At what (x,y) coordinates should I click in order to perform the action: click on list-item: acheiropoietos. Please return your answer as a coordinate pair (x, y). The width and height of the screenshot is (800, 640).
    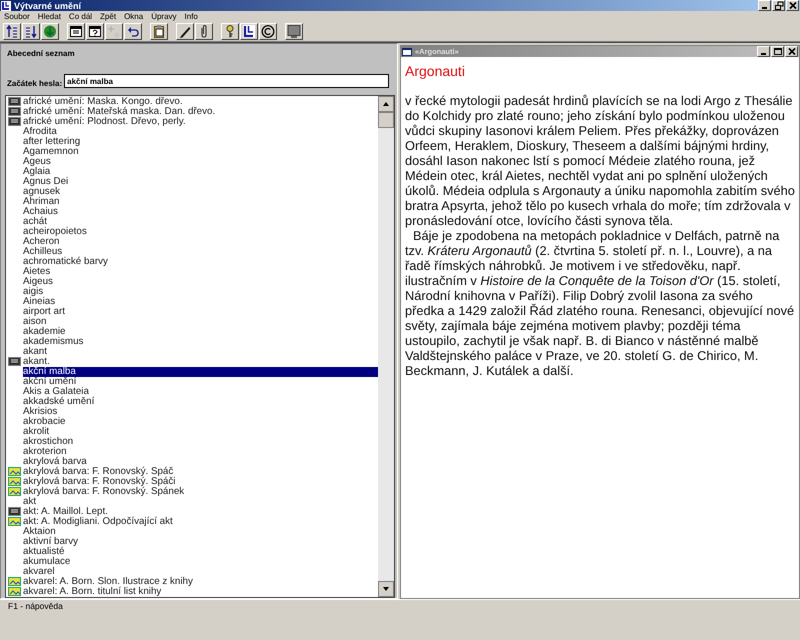
    Looking at the image, I should click on (55, 232).